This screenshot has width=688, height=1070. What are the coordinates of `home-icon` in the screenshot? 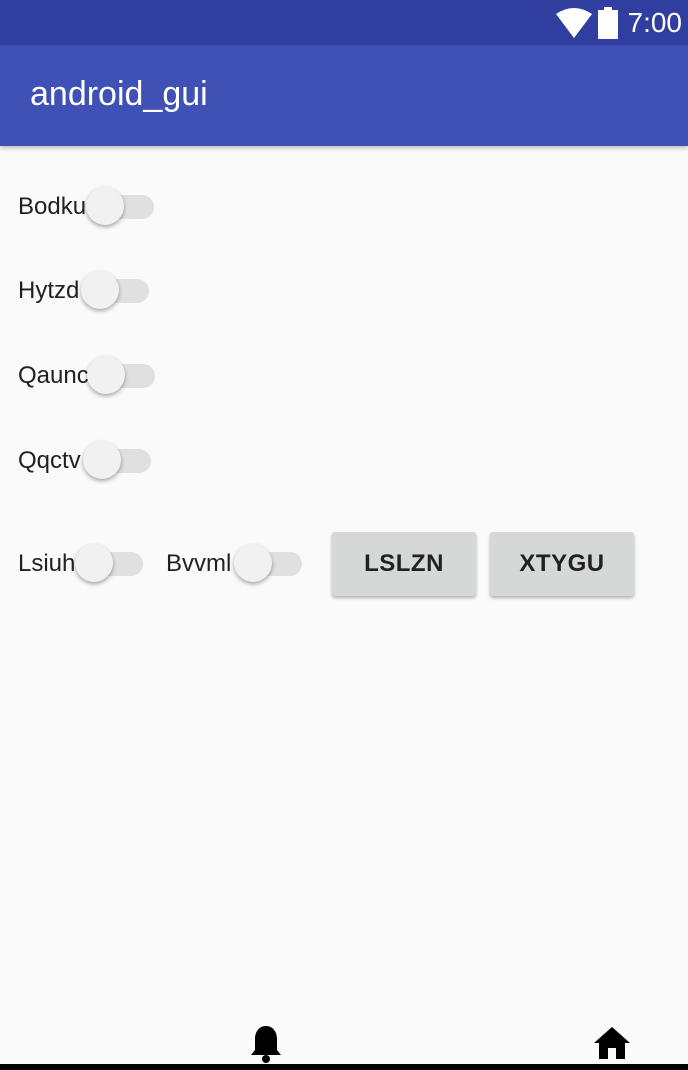 It's located at (612, 1045).